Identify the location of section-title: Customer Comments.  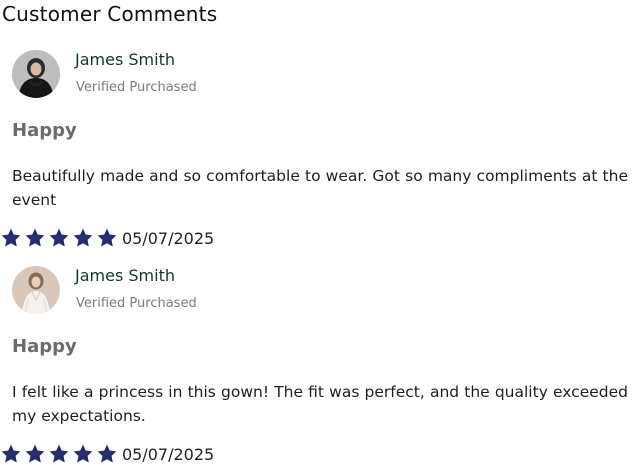
(110, 14).